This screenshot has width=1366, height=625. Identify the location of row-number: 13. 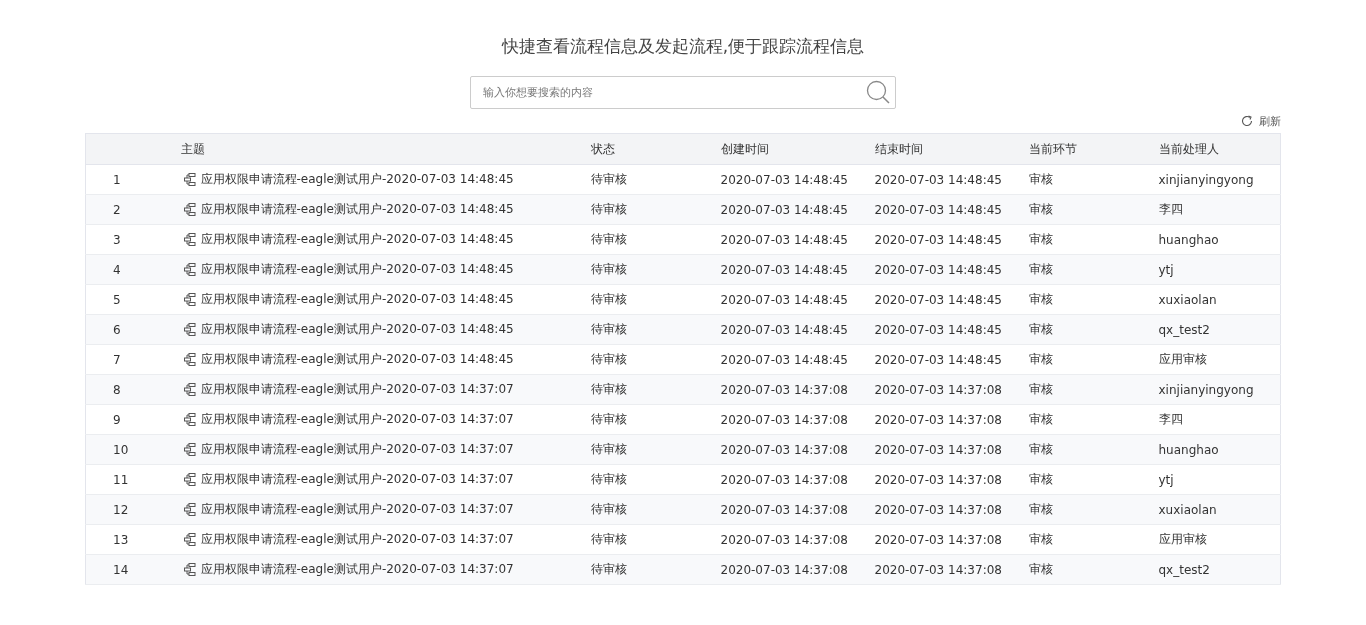
(121, 539).